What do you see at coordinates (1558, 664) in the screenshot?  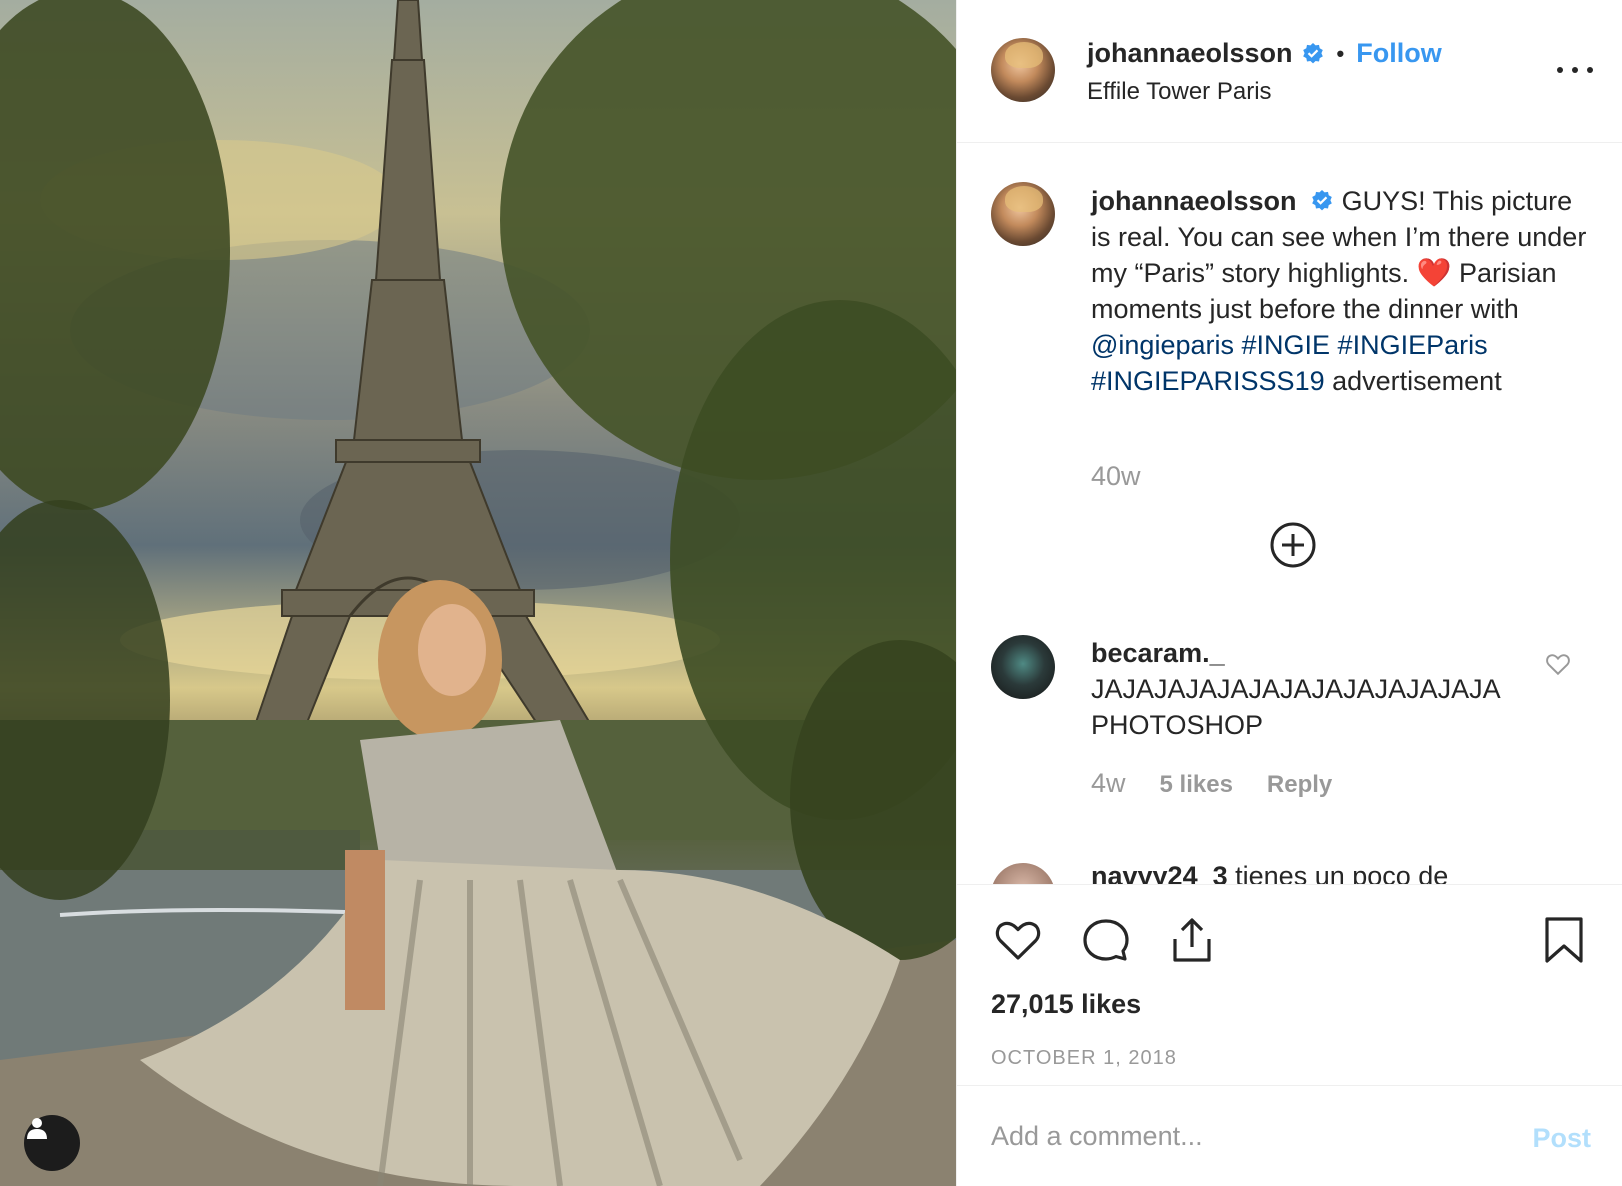 I see `heart-outline-icon` at bounding box center [1558, 664].